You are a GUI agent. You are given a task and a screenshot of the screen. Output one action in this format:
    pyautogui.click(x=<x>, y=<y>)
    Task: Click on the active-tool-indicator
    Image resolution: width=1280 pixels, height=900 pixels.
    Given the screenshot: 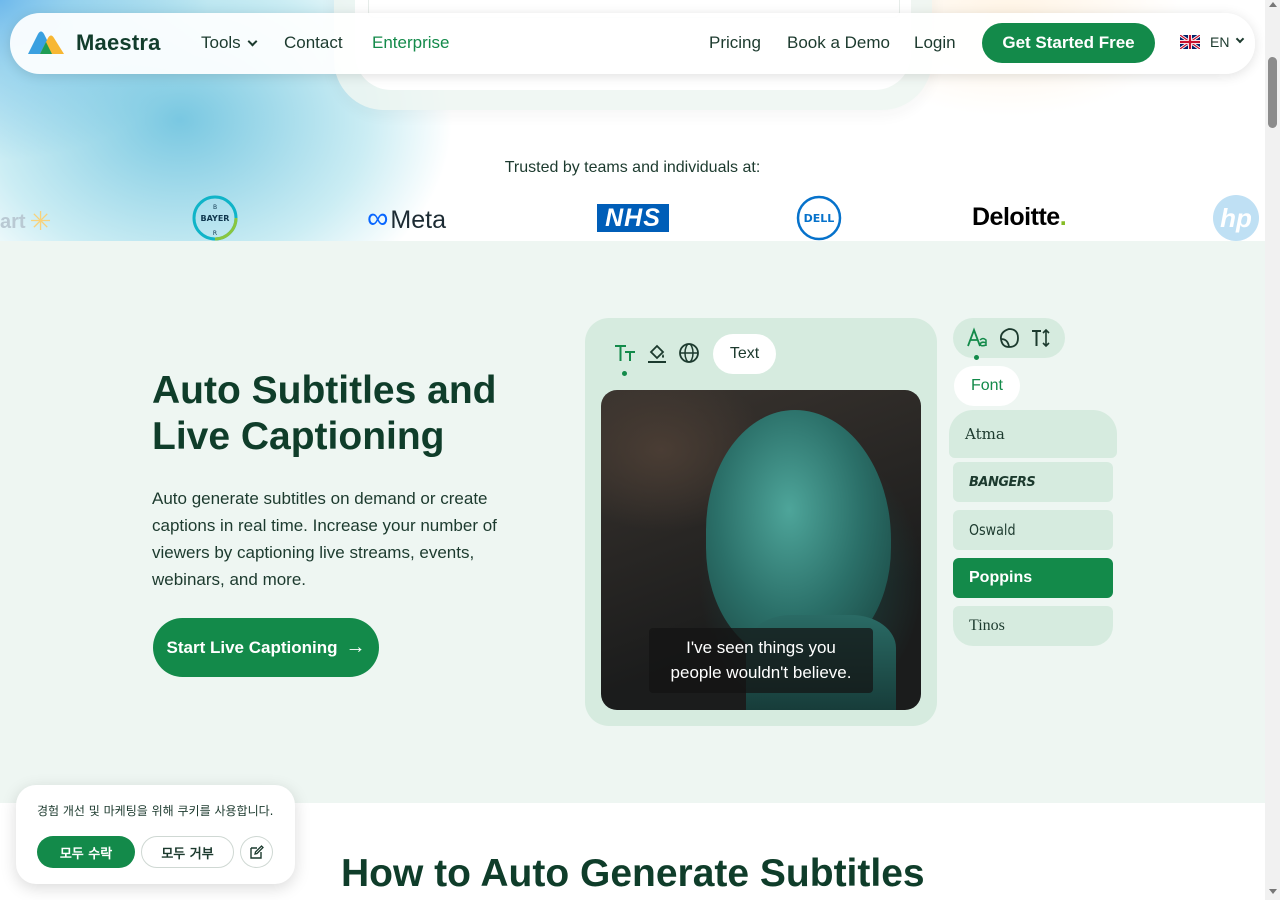 What is the action you would take?
    pyautogui.click(x=624, y=373)
    